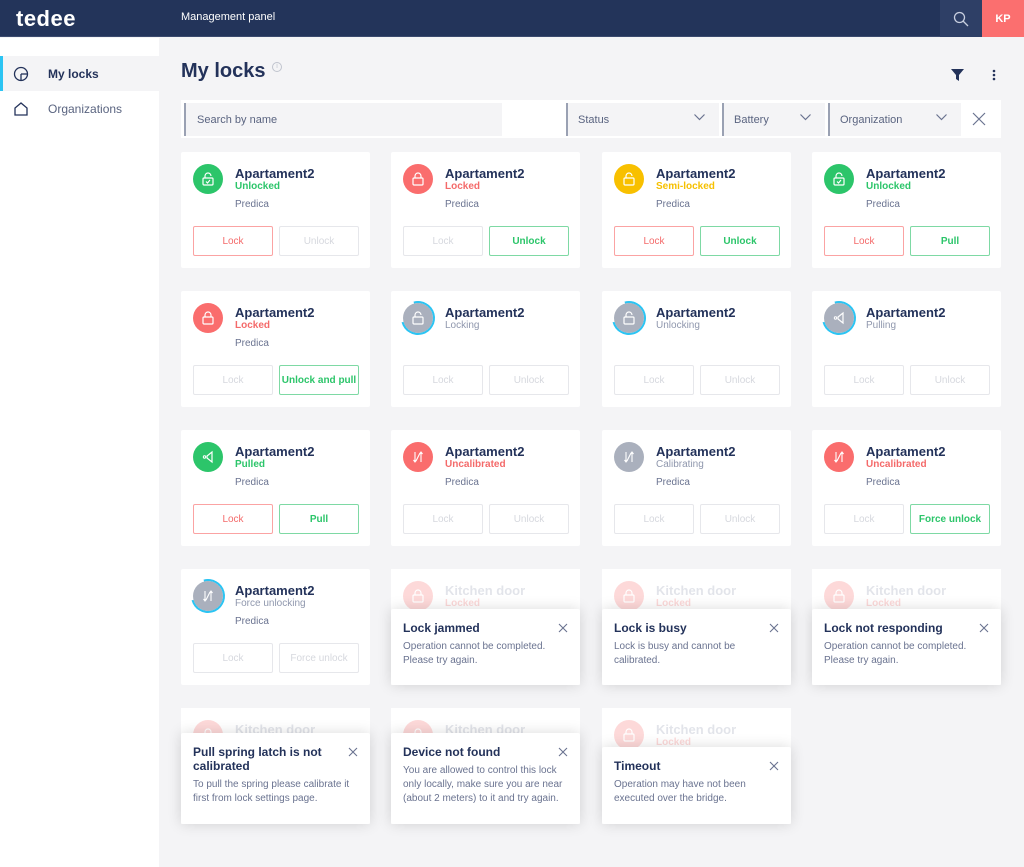 This screenshot has width=1024, height=867. I want to click on lock-card: Apartament2 Unlocking Lock Unlock, so click(696, 349).